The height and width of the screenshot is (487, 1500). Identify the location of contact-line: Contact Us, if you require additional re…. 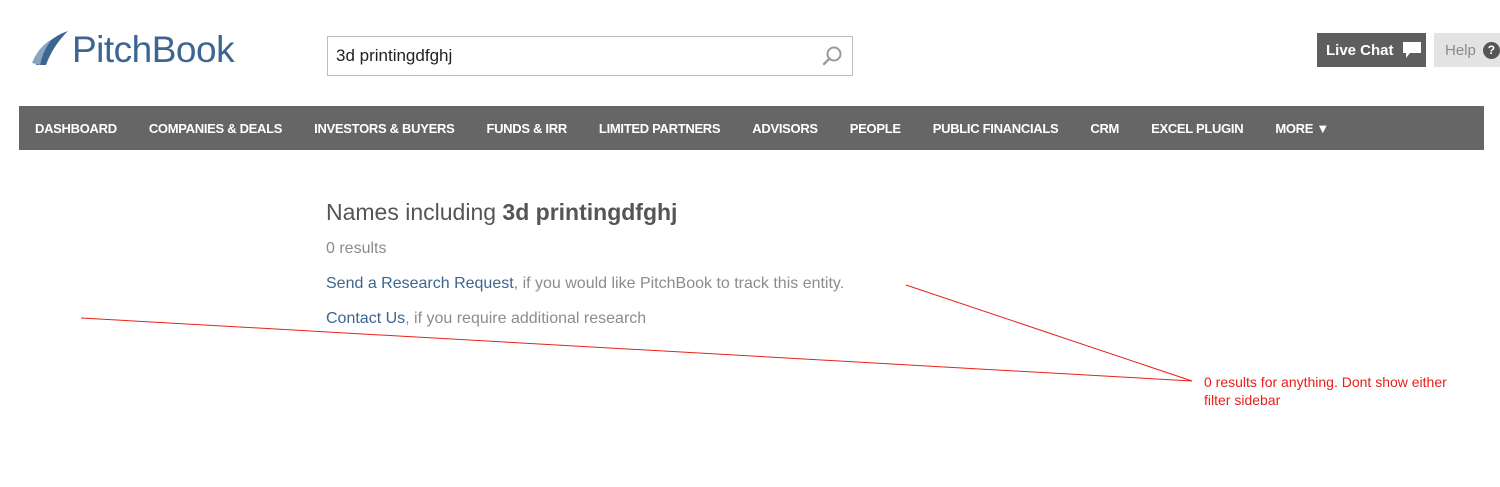
(486, 319).